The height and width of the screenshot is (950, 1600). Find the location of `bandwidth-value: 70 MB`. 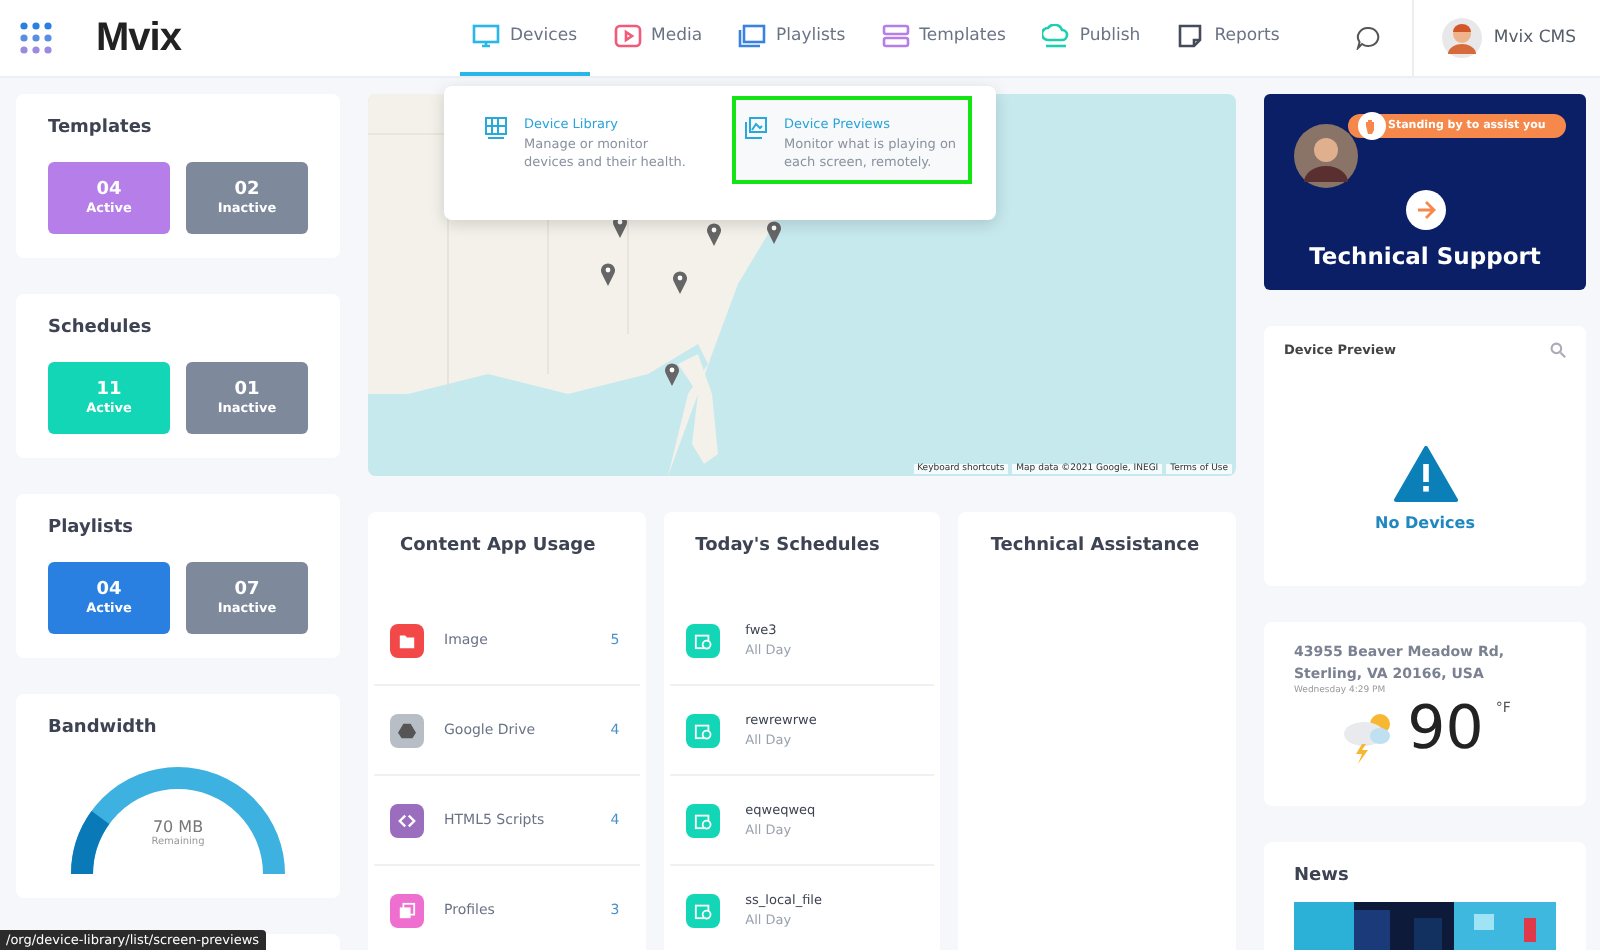

bandwidth-value: 70 MB is located at coordinates (178, 827).